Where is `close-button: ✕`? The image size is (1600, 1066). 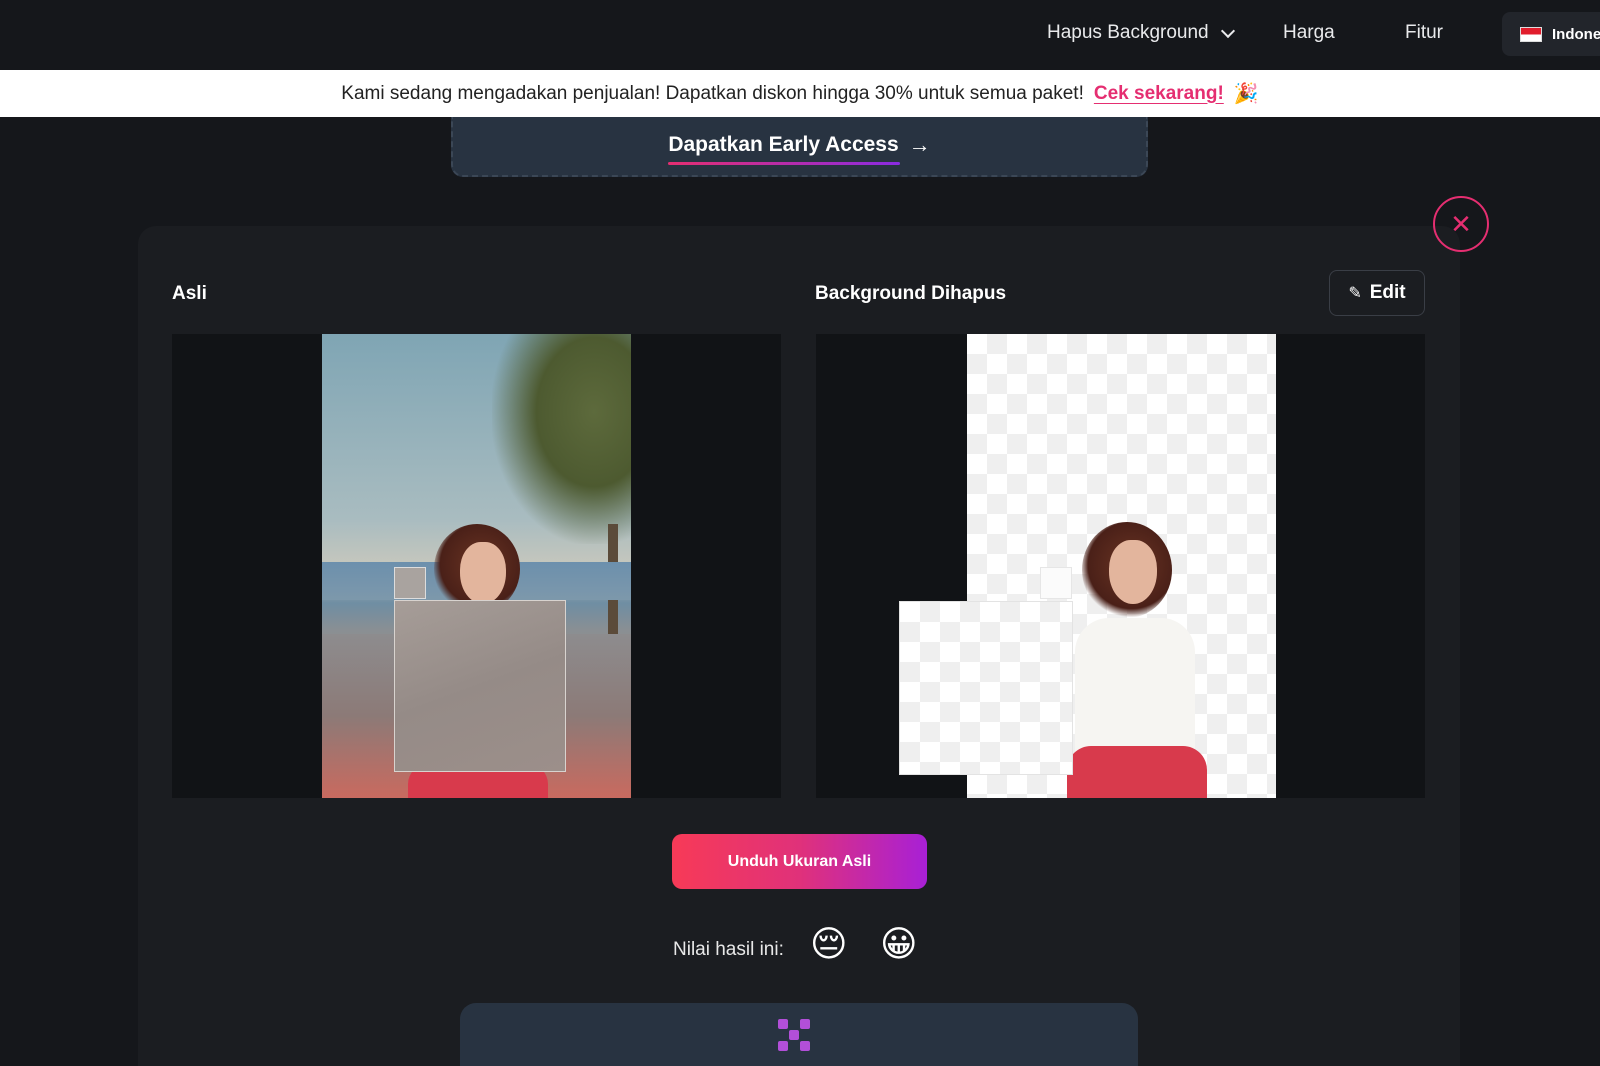 close-button: ✕ is located at coordinates (1461, 224).